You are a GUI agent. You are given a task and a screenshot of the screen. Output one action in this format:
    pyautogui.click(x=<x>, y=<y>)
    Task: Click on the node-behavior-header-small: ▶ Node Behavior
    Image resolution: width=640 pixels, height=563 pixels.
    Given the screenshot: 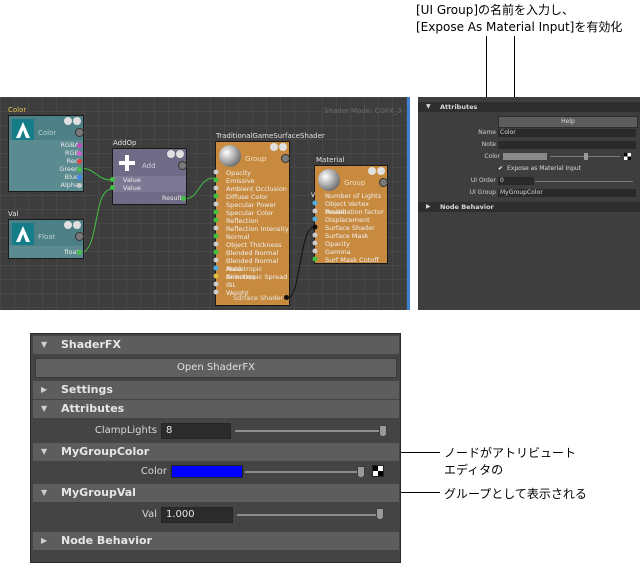 What is the action you would take?
    pyautogui.click(x=529, y=207)
    